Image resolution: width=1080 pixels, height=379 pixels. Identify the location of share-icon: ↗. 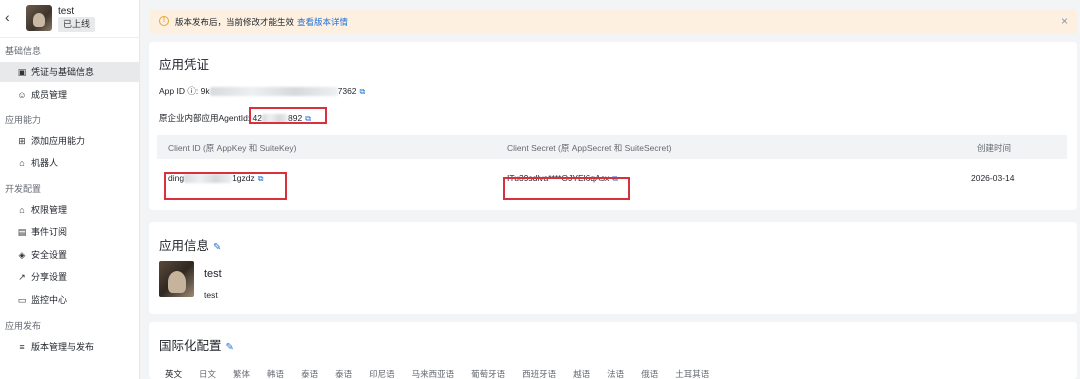
(22, 277).